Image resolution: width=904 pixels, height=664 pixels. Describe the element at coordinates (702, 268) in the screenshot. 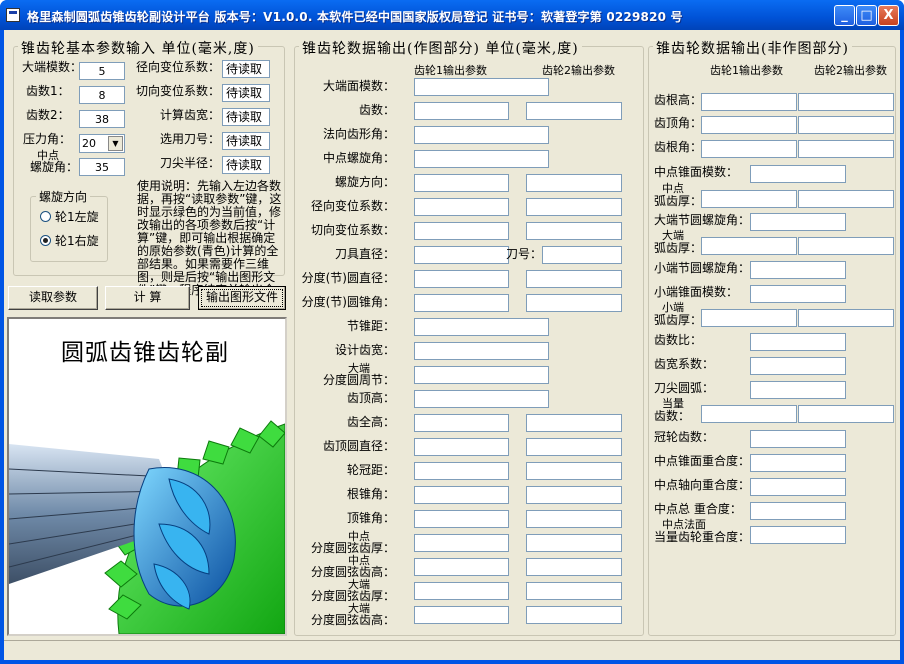

I see `right-row-label: 小端节圆螺旋角：` at that location.